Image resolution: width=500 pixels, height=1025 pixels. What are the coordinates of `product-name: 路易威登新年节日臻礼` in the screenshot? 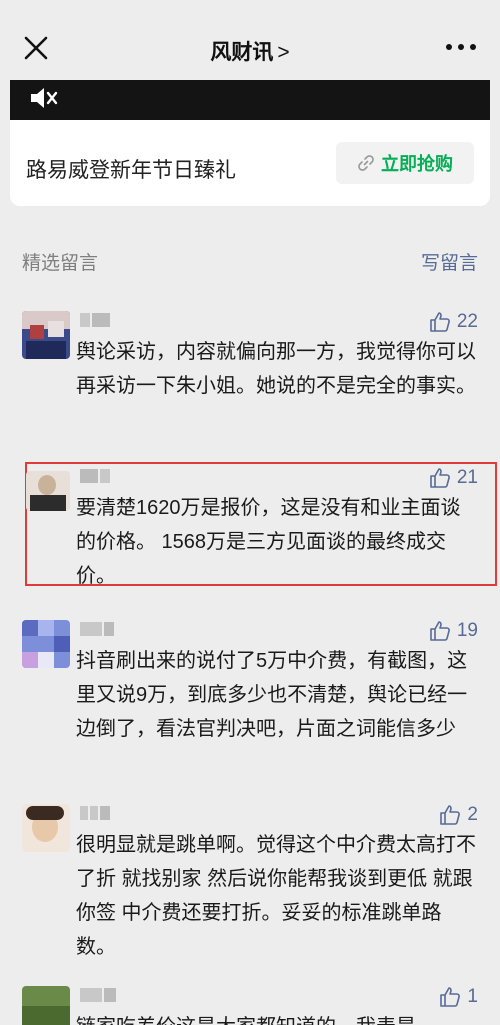 It's located at (131, 170).